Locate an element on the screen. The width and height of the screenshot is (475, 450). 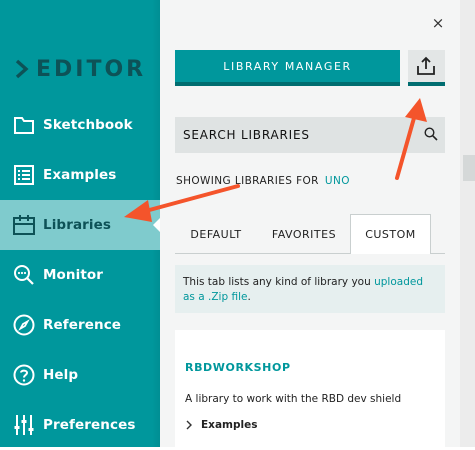
scrollbar-thumb is located at coordinates (469, 168).